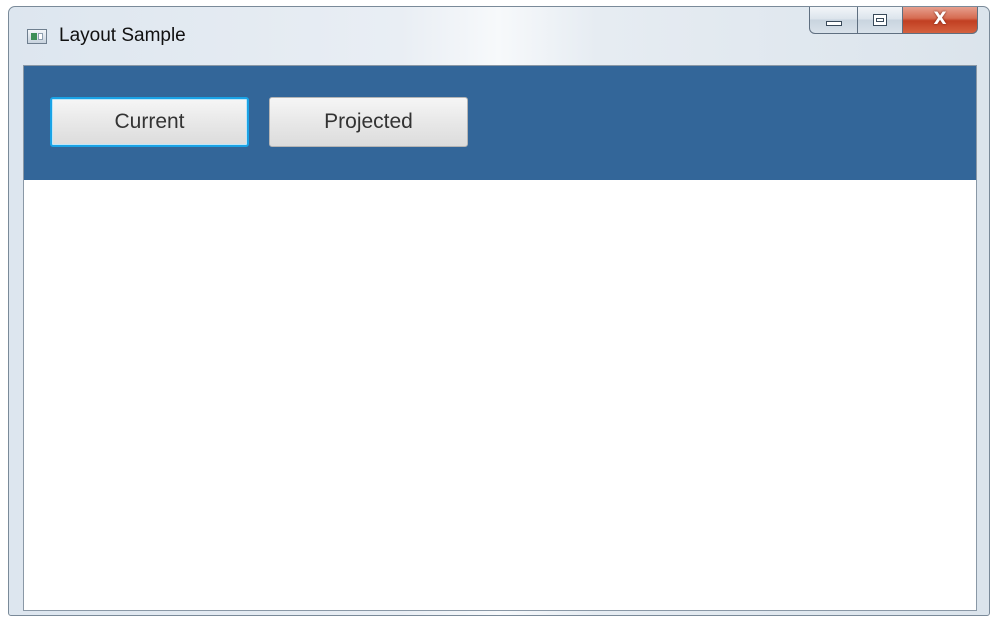 Image resolution: width=997 pixels, height=621 pixels. I want to click on caption-buttons: X, so click(893, 20).